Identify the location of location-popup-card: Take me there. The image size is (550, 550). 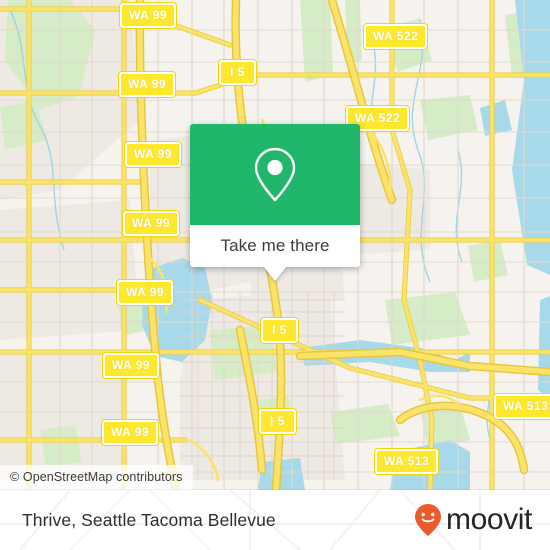
(275, 202).